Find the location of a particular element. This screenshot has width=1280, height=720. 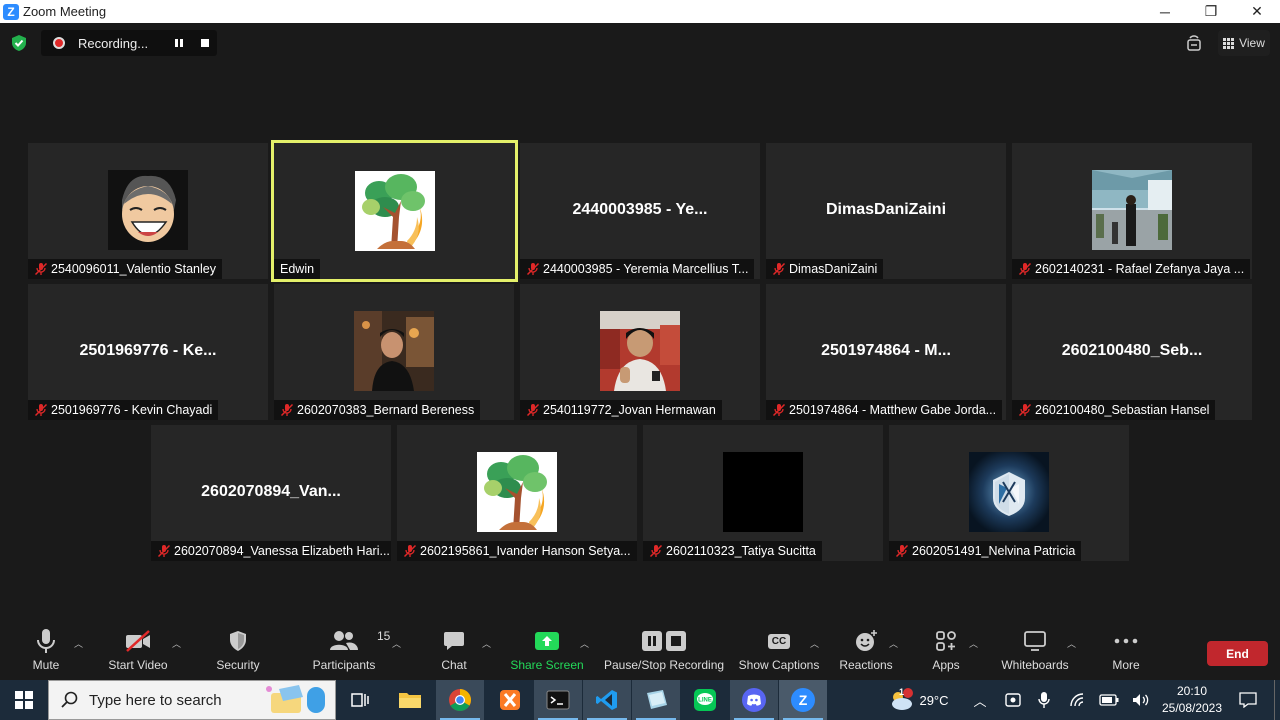

vscode-app is located at coordinates (607, 700).